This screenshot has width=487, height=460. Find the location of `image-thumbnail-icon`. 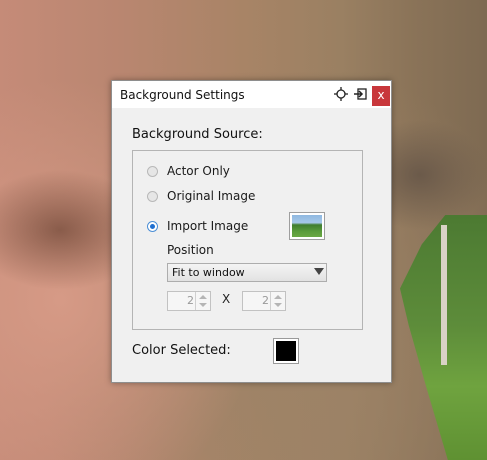

image-thumbnail-icon is located at coordinates (307, 226).